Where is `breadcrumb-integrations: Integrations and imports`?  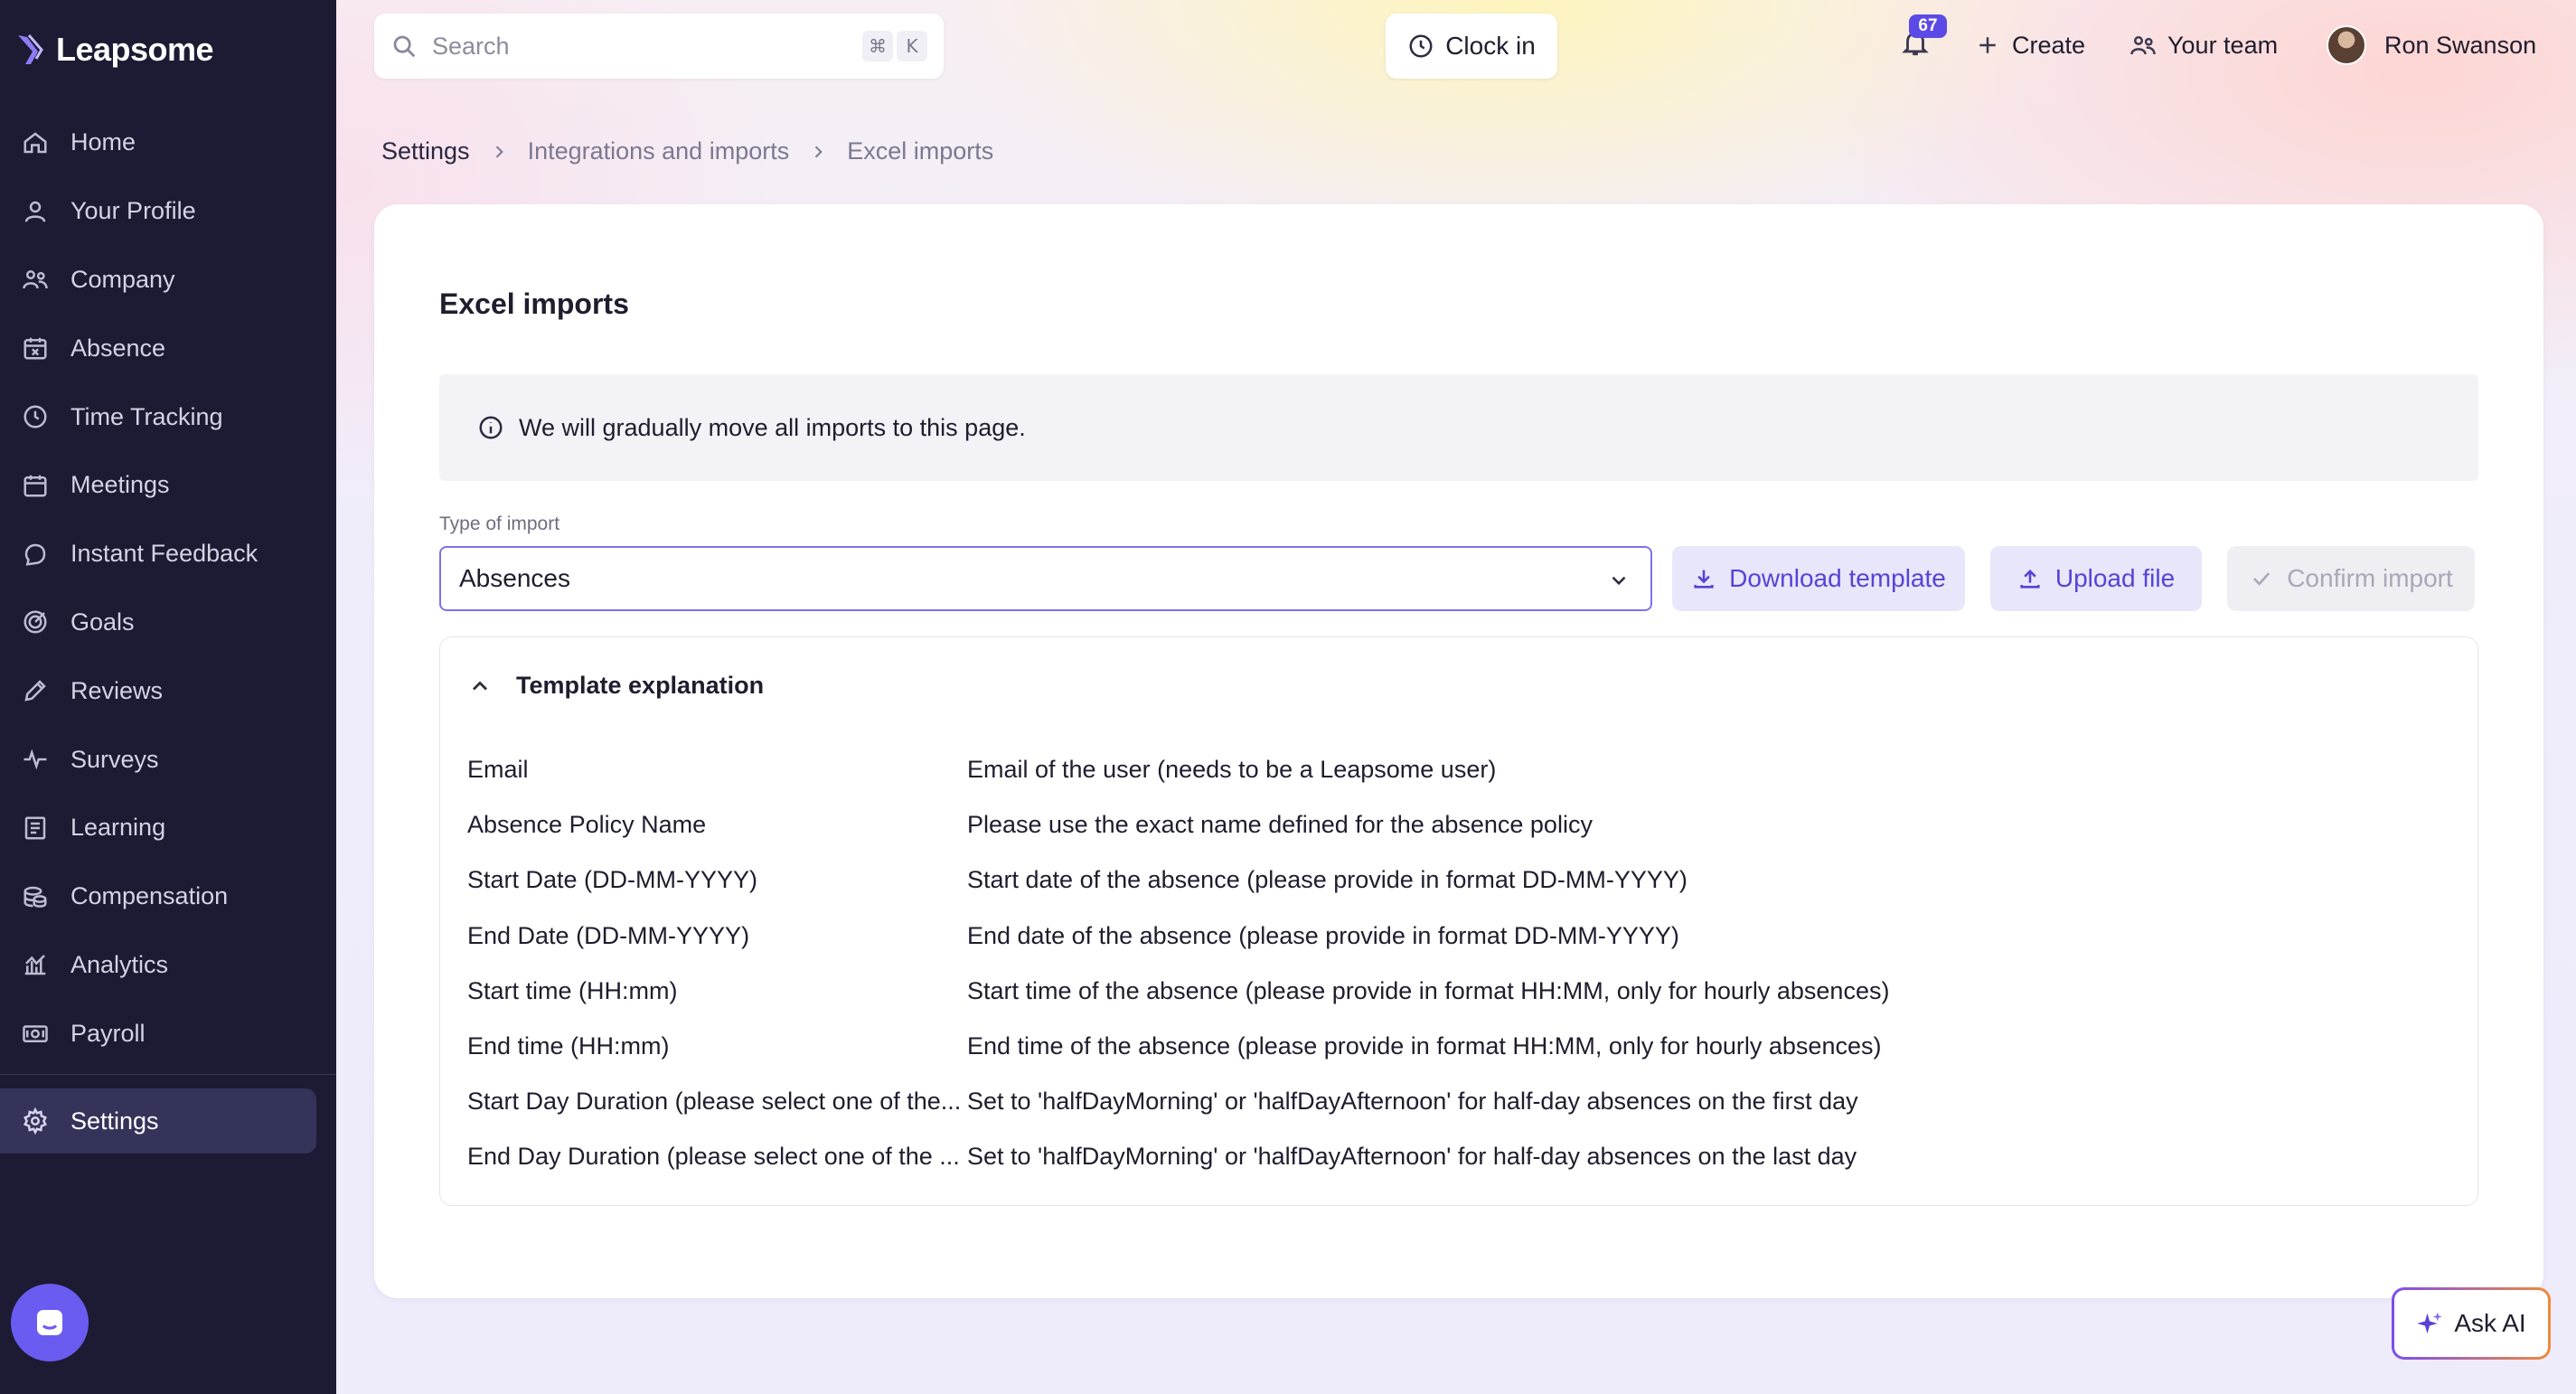 breadcrumb-integrations: Integrations and imports is located at coordinates (659, 151).